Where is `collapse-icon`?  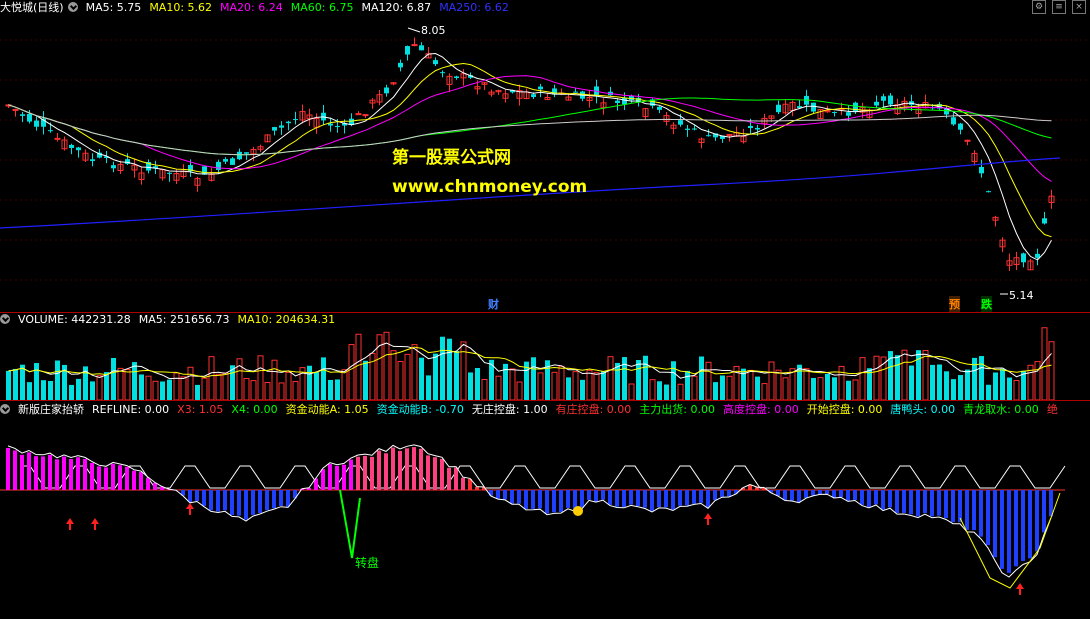 collapse-icon is located at coordinates (5, 409).